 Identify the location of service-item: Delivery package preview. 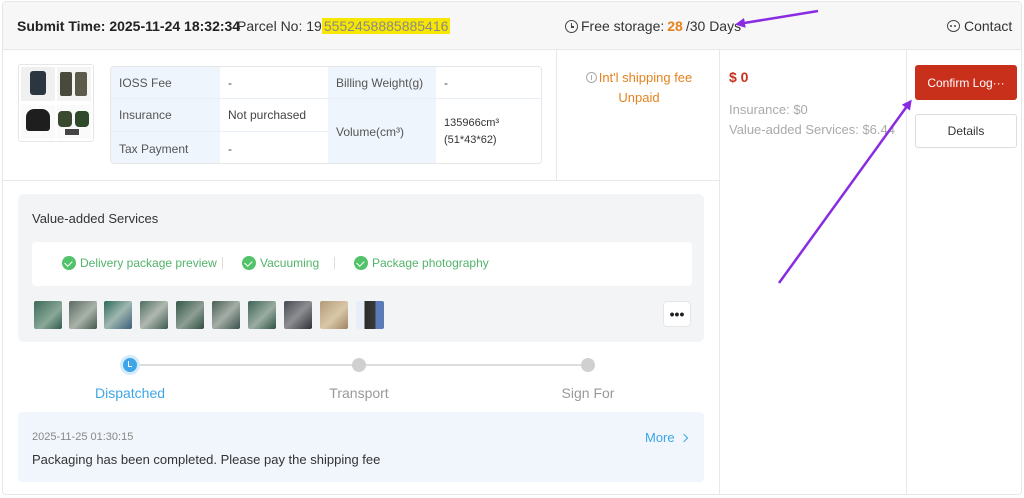
(139, 263).